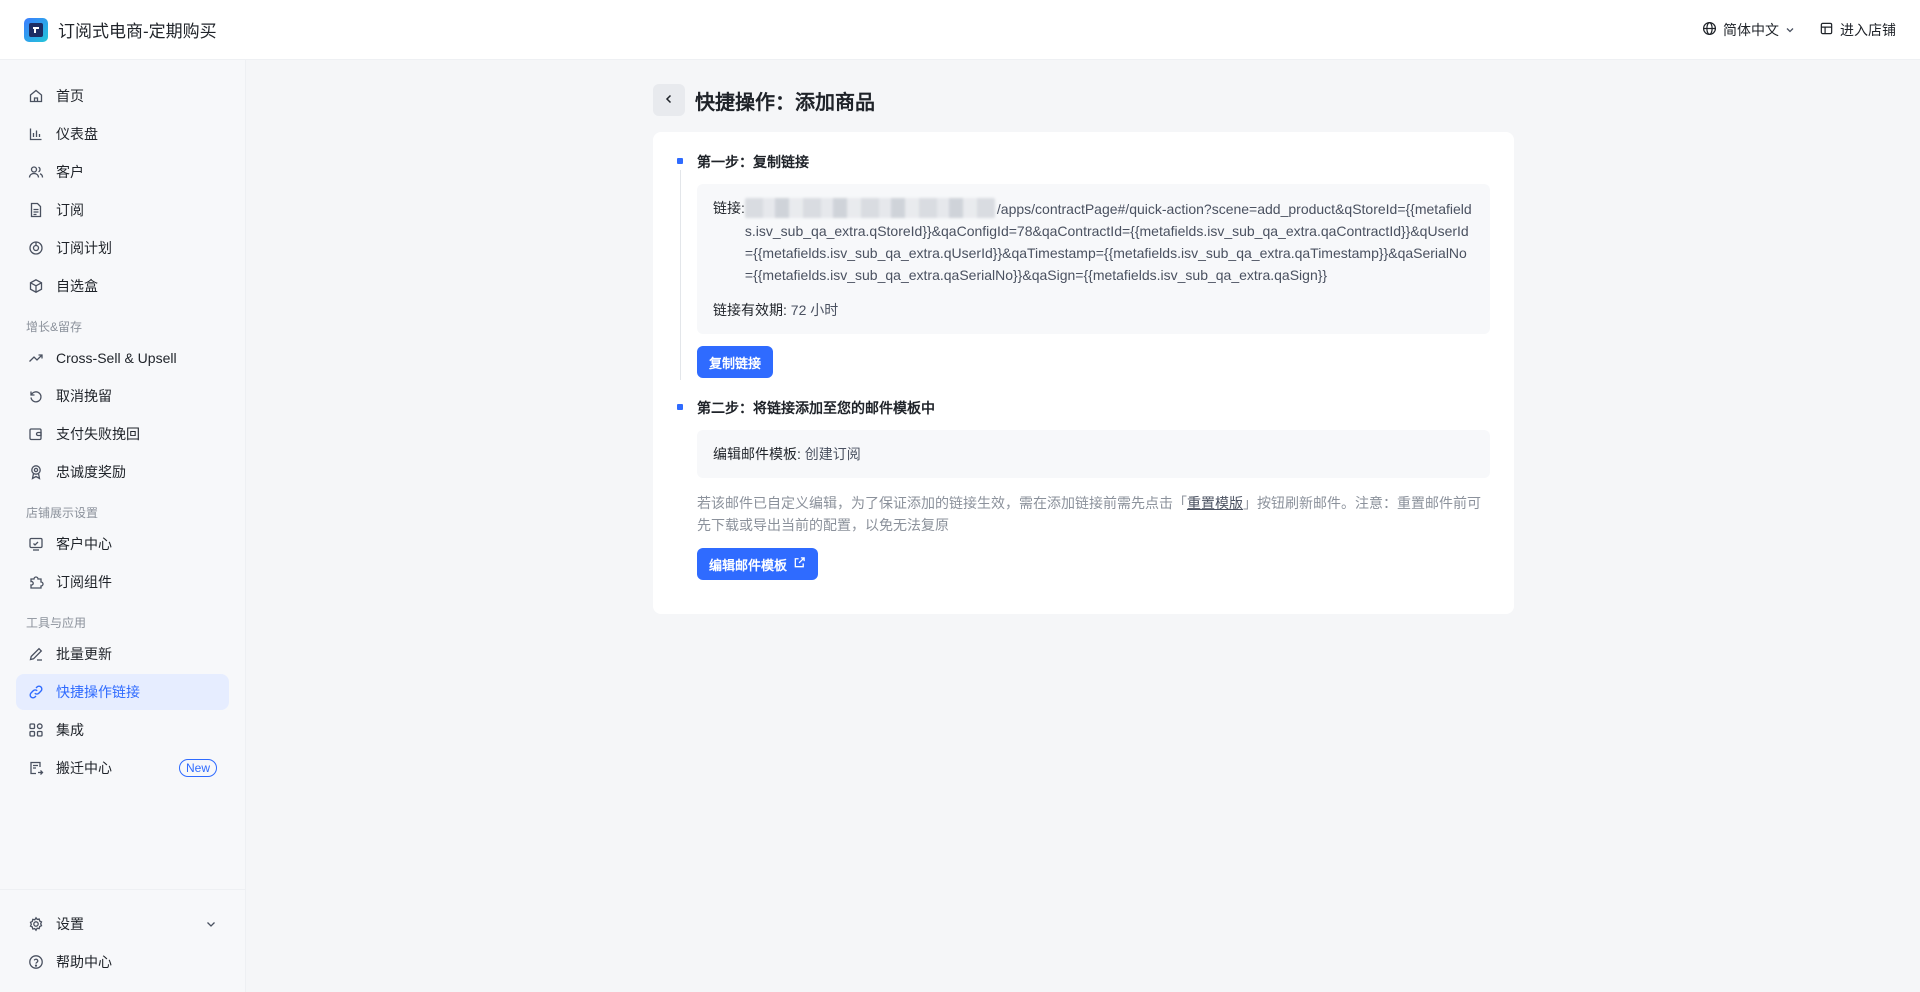  I want to click on sidebar-item-bulk-update: 批量更新, so click(122, 654).